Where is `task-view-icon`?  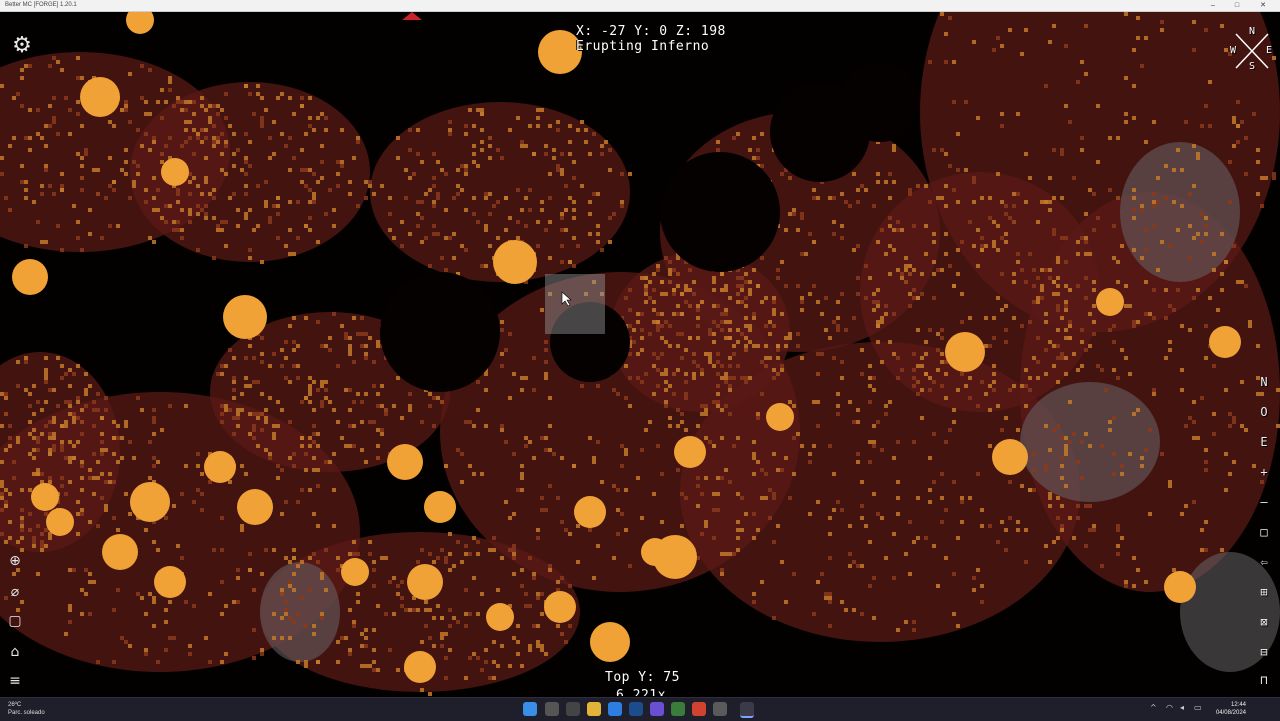 task-view-icon is located at coordinates (573, 709).